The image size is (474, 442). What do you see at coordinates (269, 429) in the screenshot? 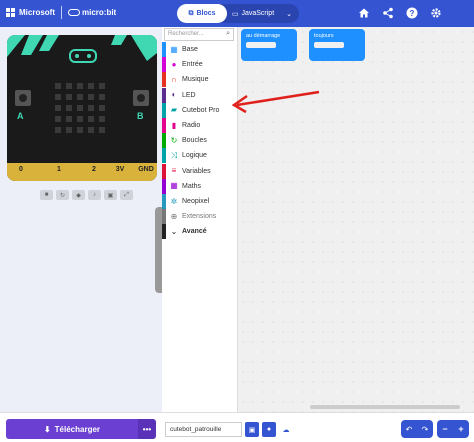
I see `github-icon: ●` at bounding box center [269, 429].